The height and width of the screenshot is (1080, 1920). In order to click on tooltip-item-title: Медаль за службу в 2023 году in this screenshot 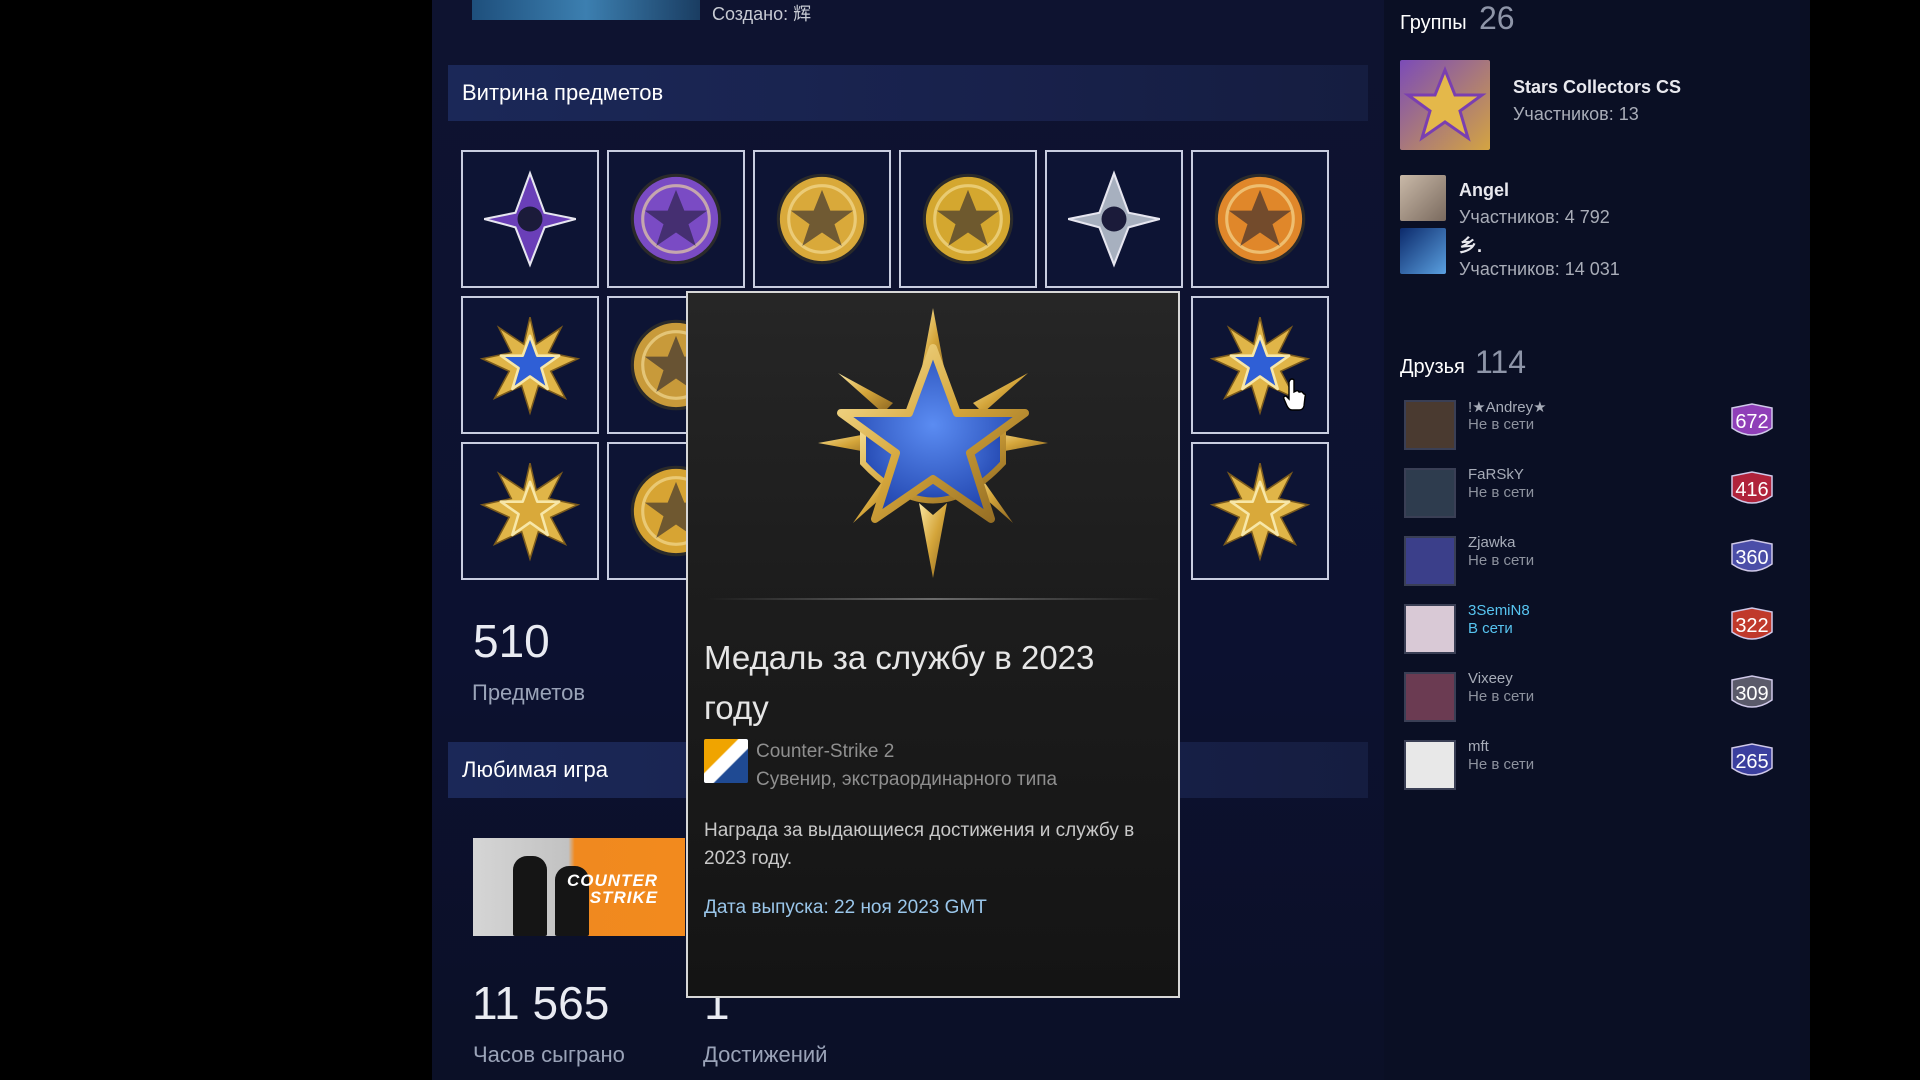, I will do `click(899, 682)`.